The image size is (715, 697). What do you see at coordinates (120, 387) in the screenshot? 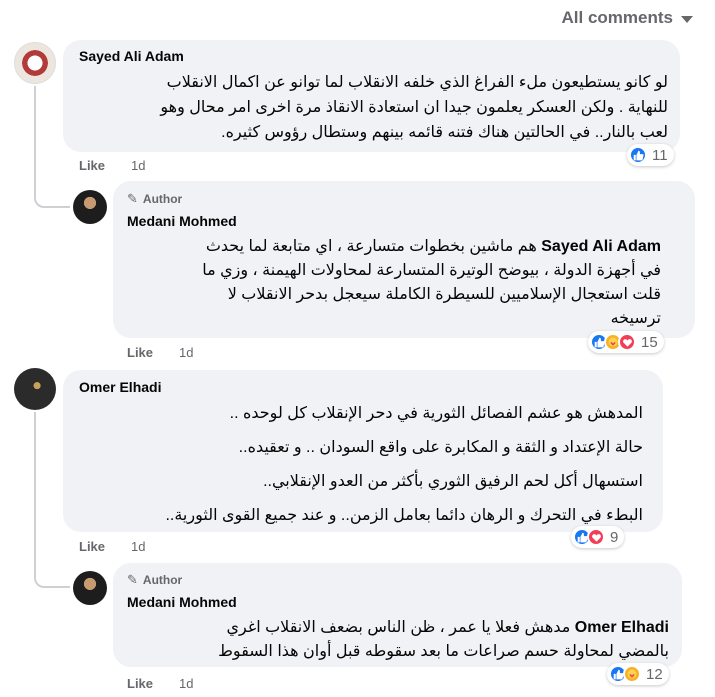
I see `comment-author-name: Omer Elhadi` at bounding box center [120, 387].